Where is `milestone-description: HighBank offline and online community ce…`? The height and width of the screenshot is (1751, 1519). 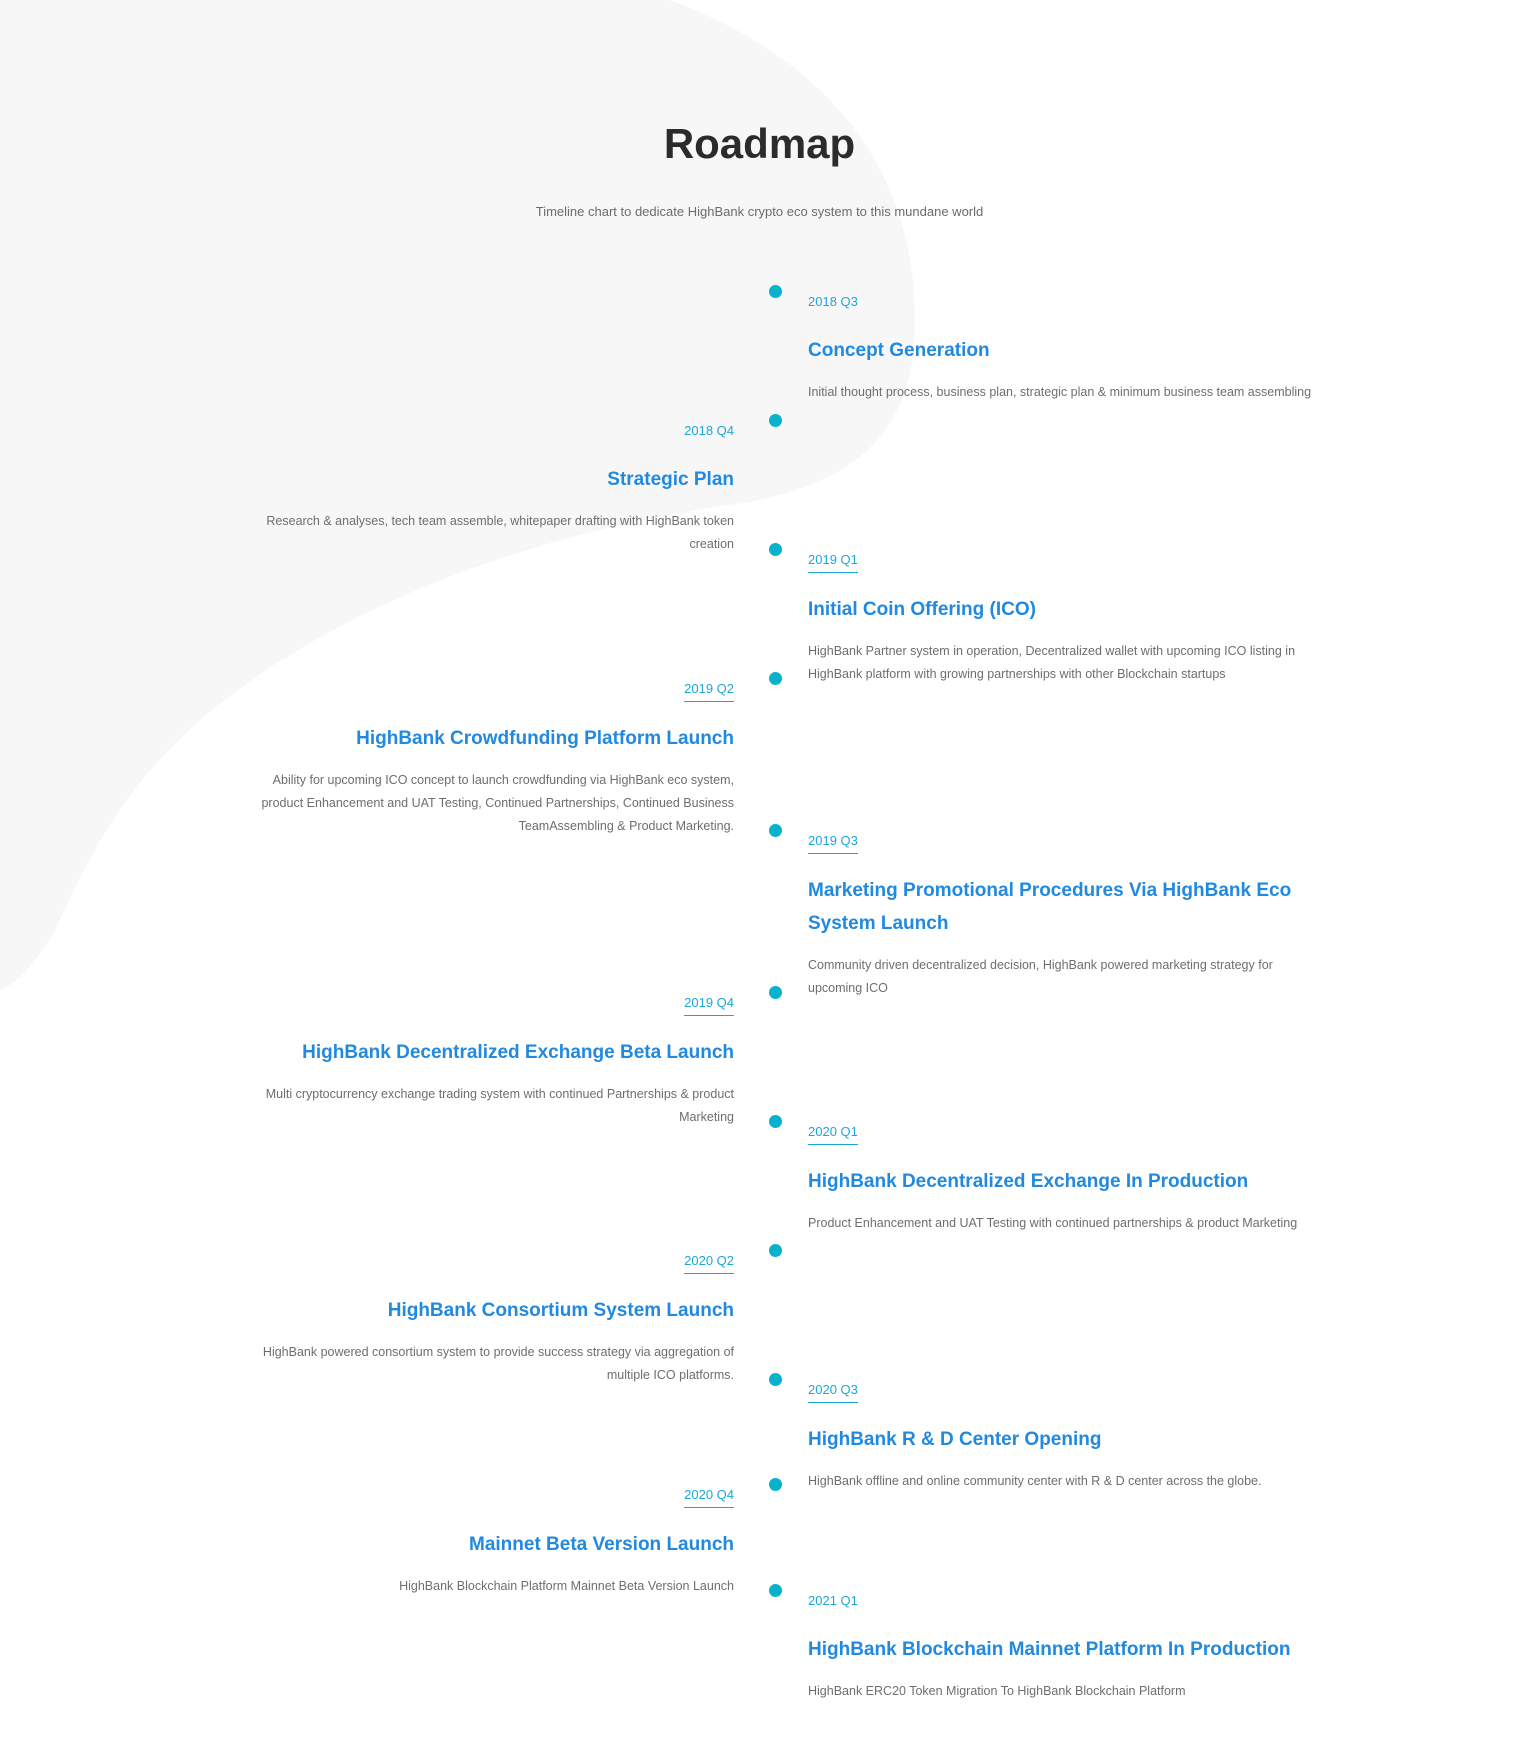
milestone-description: HighBank offline and online community ce… is located at coordinates (1035, 1481).